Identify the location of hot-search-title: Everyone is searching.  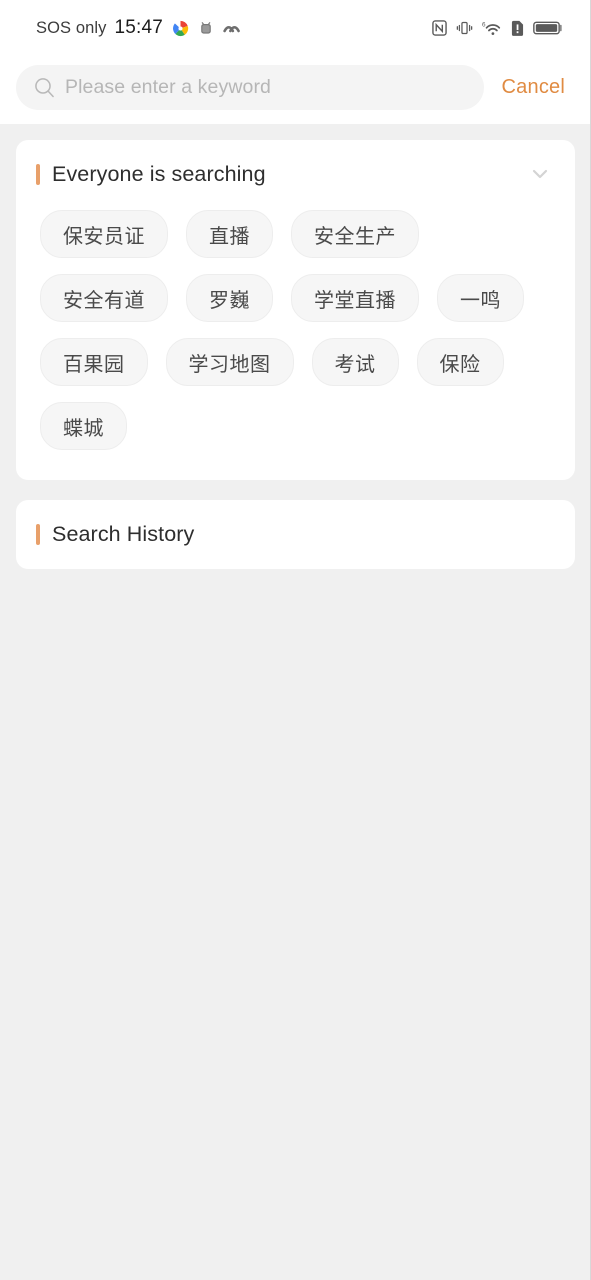
(159, 173).